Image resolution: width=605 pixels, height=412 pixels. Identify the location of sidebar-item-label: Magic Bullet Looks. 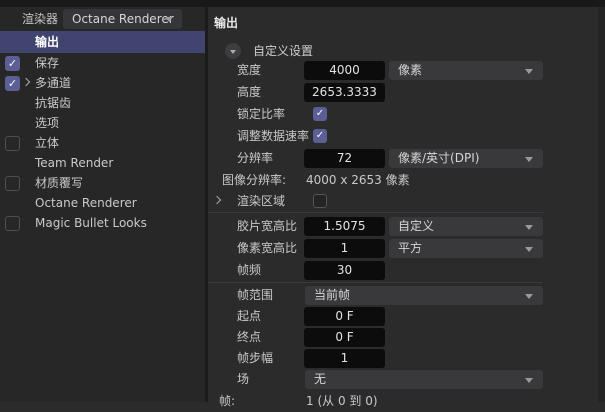
(91, 223).